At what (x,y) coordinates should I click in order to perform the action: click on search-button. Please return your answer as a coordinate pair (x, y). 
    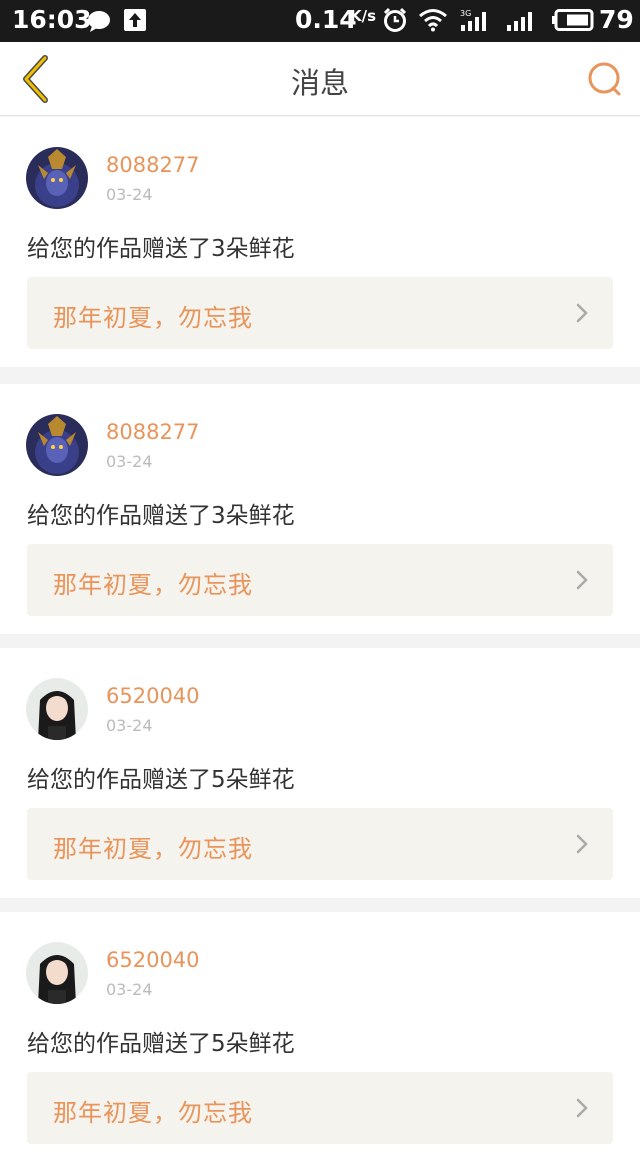
    Looking at the image, I should click on (604, 80).